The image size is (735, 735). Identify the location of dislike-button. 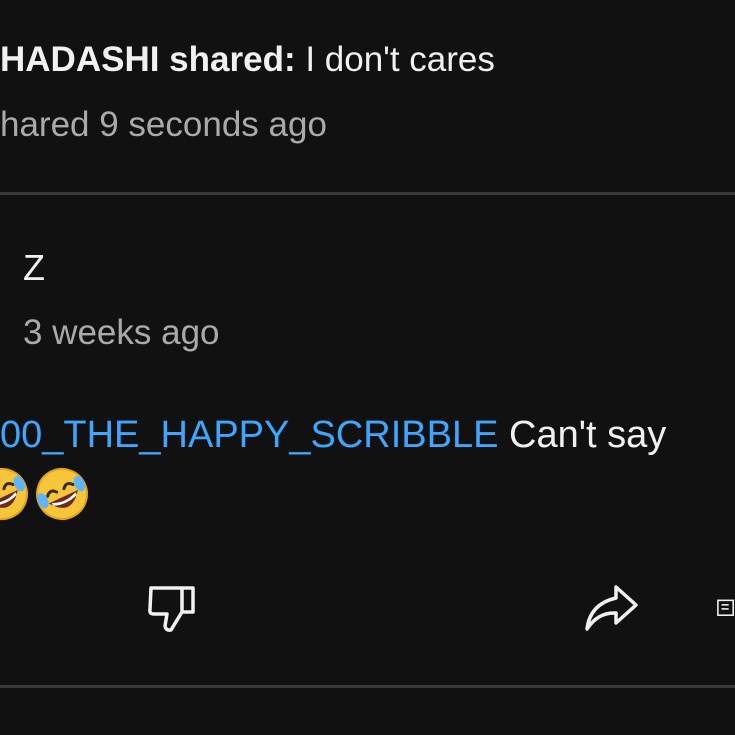
(172, 608).